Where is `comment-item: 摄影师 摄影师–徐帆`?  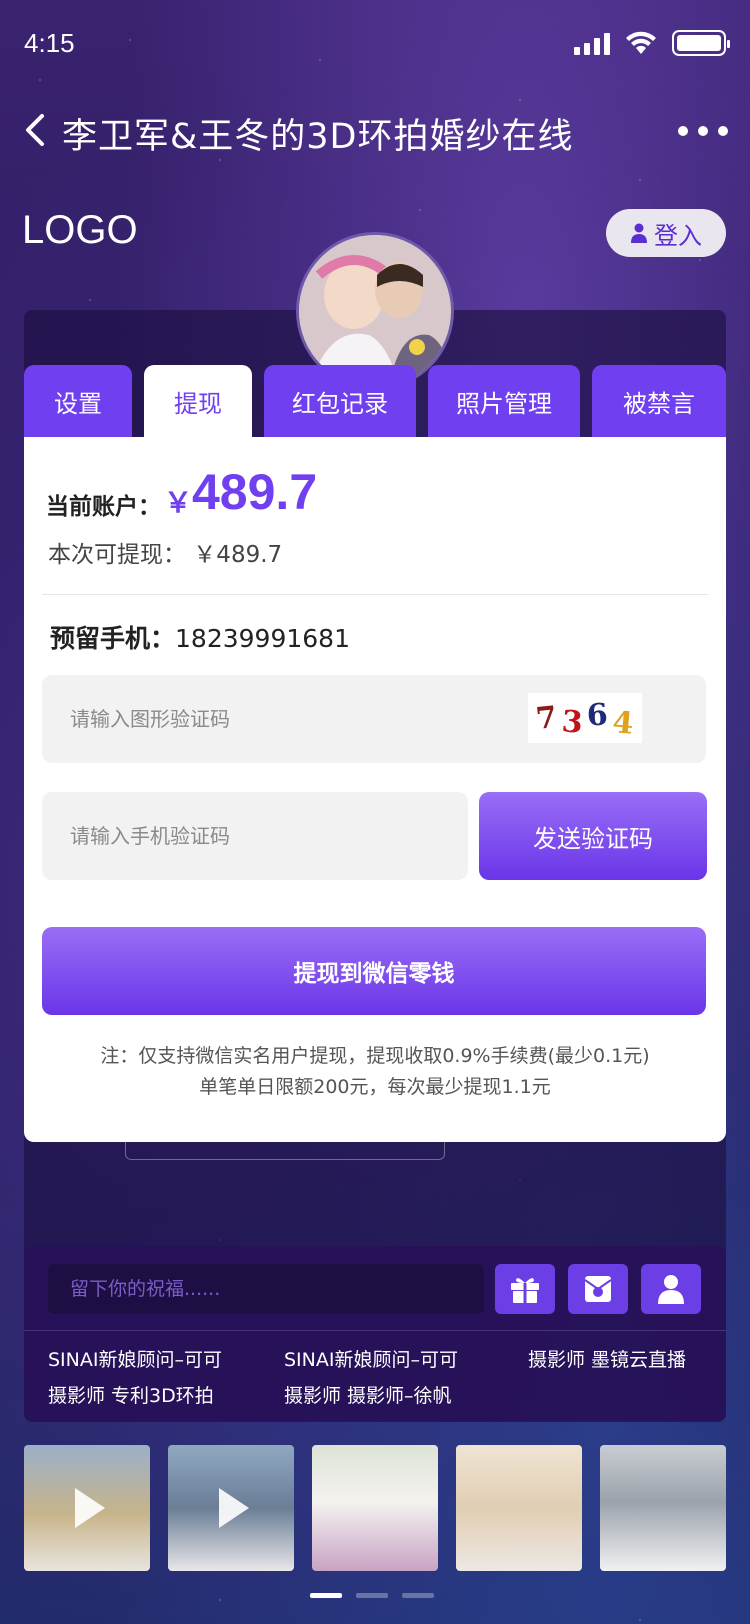 comment-item: 摄影师 摄影师–徐帆 is located at coordinates (368, 1396).